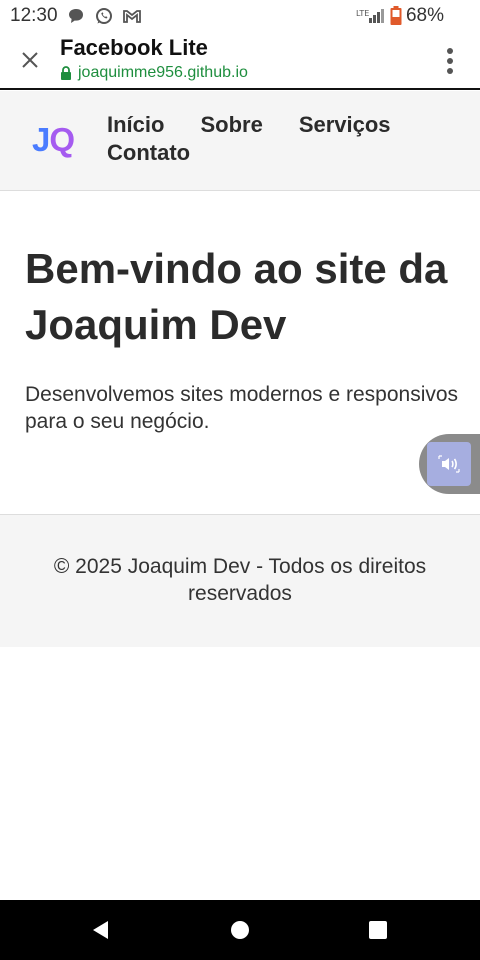  I want to click on battery-percent: 68%, so click(424, 15).